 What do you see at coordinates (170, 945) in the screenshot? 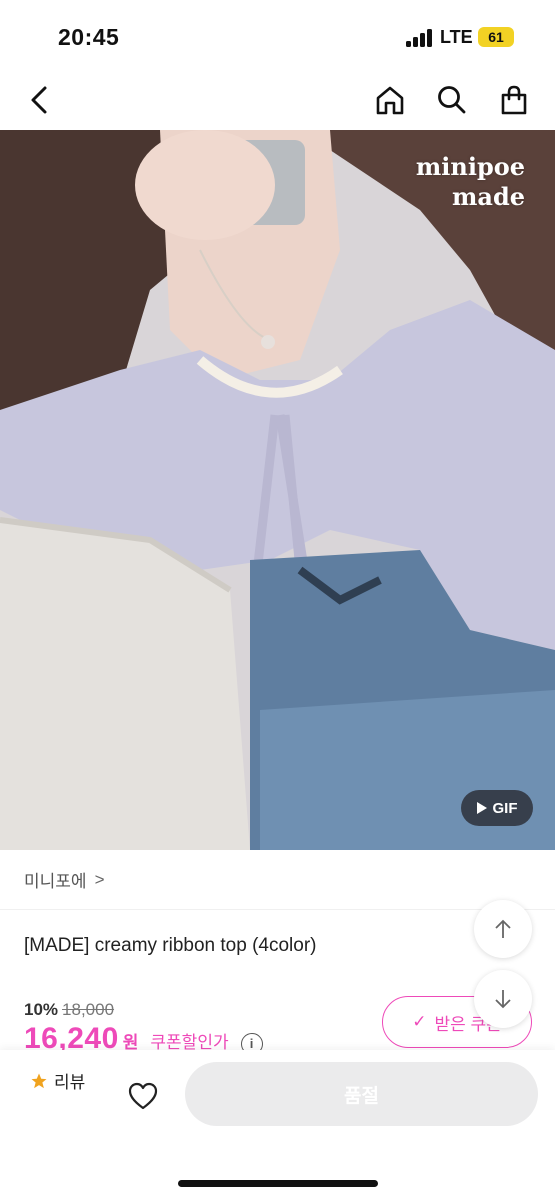
I see `product-title: [MADE] creamy ribbon top (4color)` at bounding box center [170, 945].